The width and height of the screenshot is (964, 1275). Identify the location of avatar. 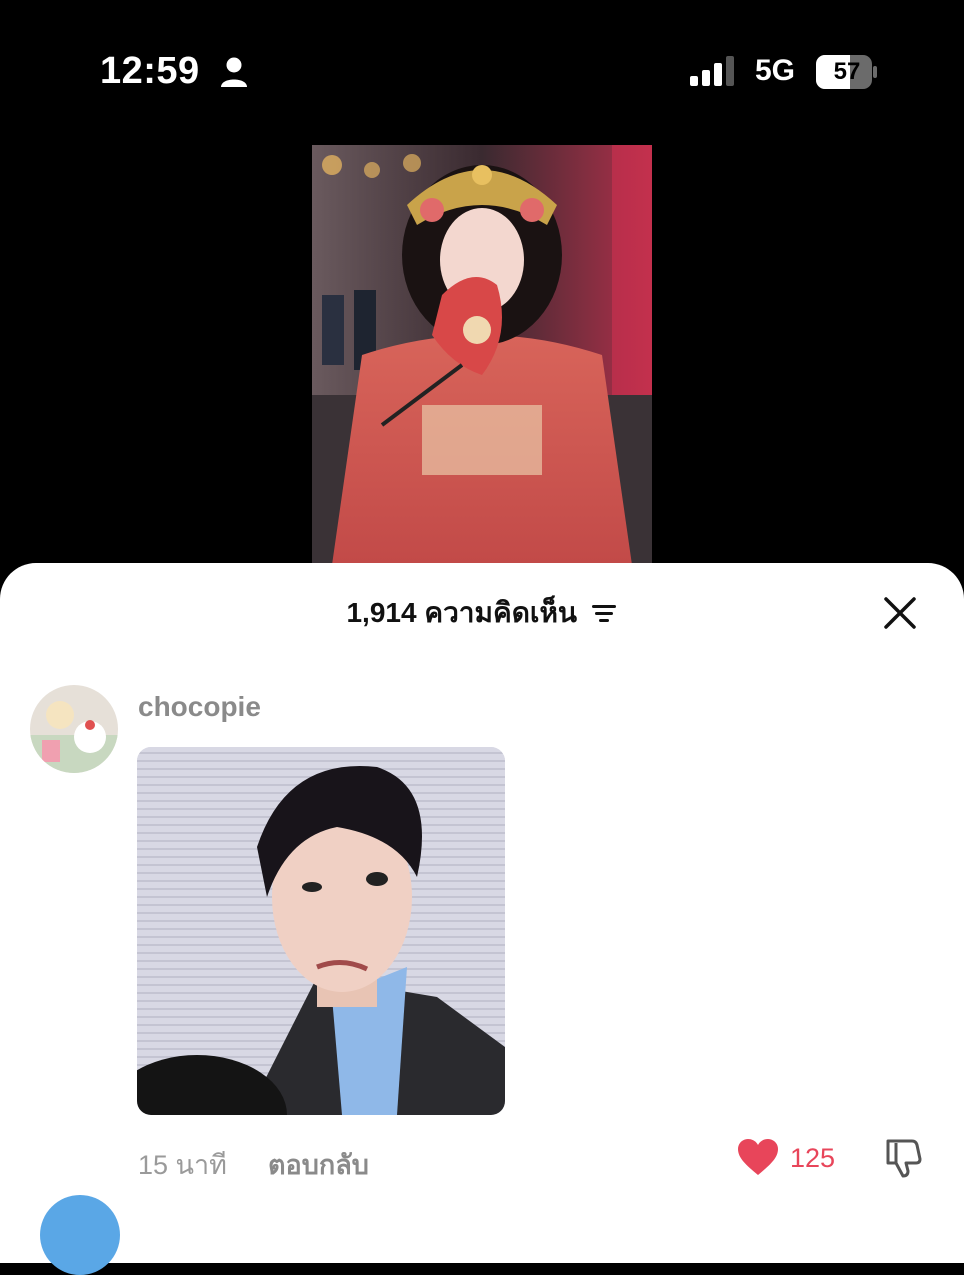
(74, 729).